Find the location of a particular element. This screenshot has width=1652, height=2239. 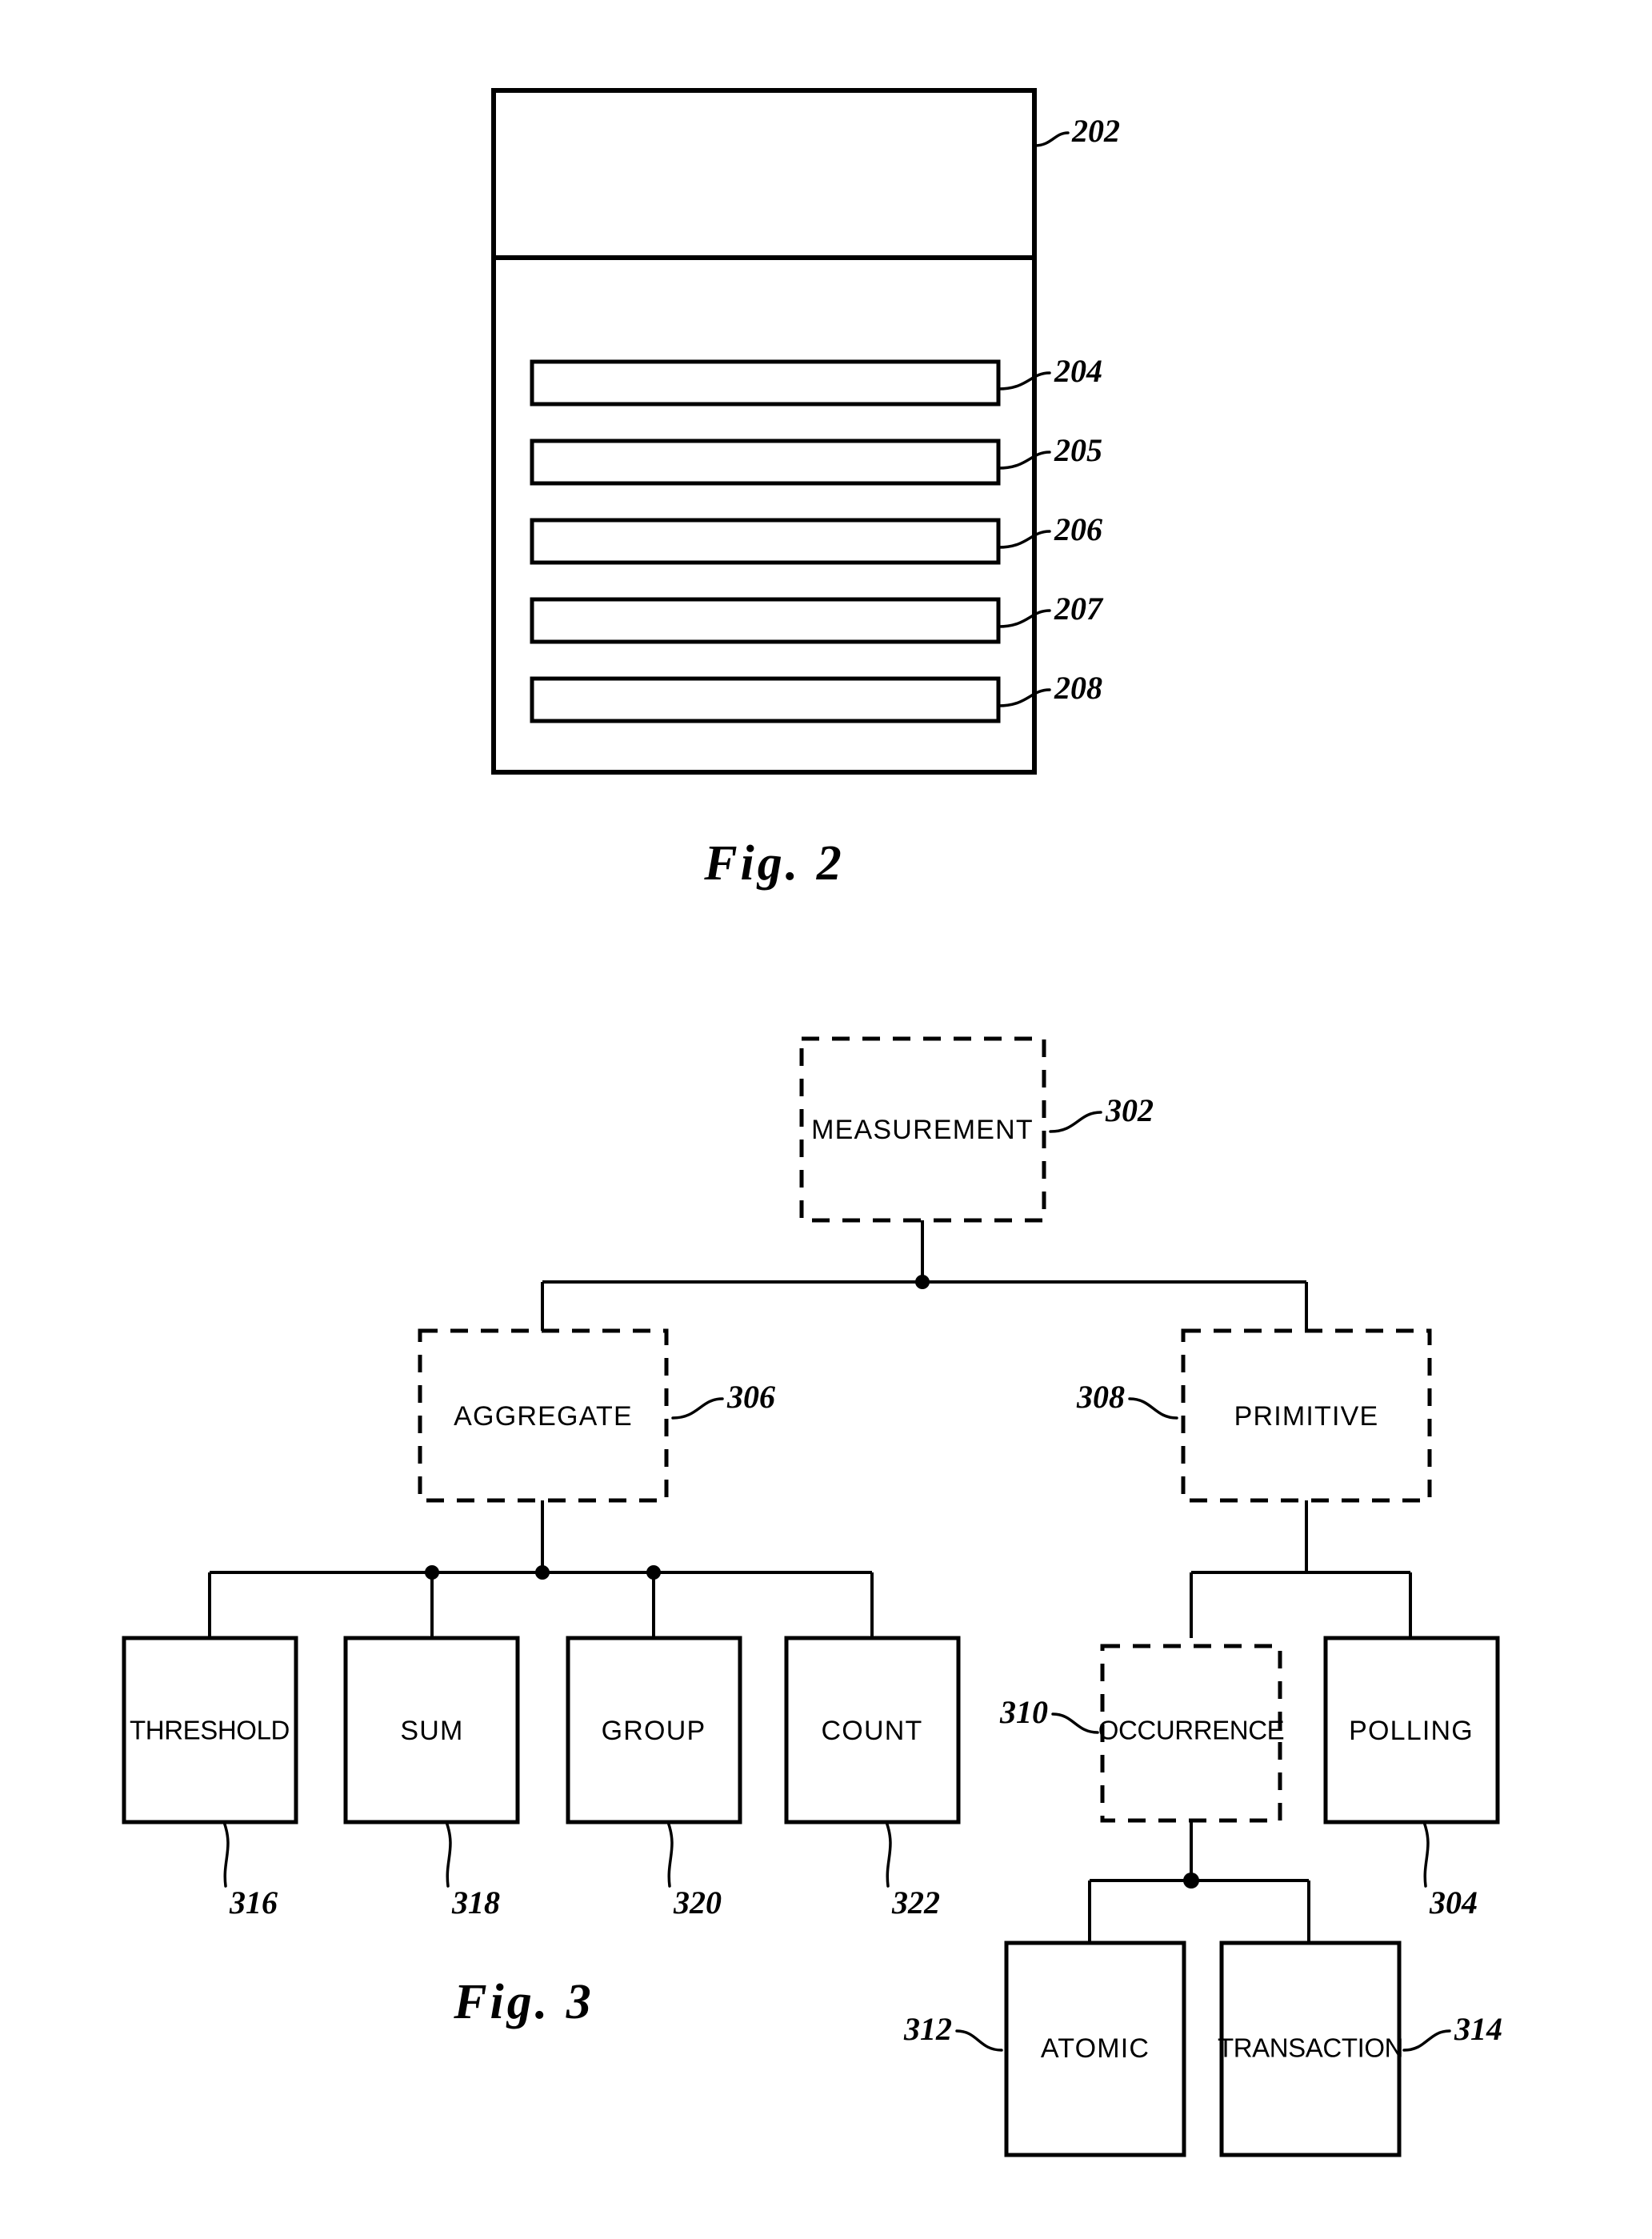

node-polling: POLLING is located at coordinates (1411, 1730).